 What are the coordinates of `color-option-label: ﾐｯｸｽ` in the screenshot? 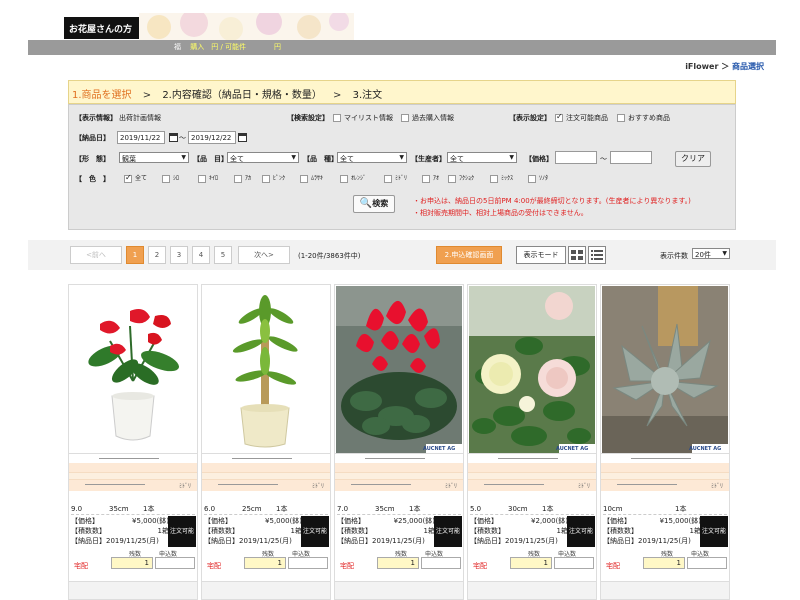 It's located at (507, 178).